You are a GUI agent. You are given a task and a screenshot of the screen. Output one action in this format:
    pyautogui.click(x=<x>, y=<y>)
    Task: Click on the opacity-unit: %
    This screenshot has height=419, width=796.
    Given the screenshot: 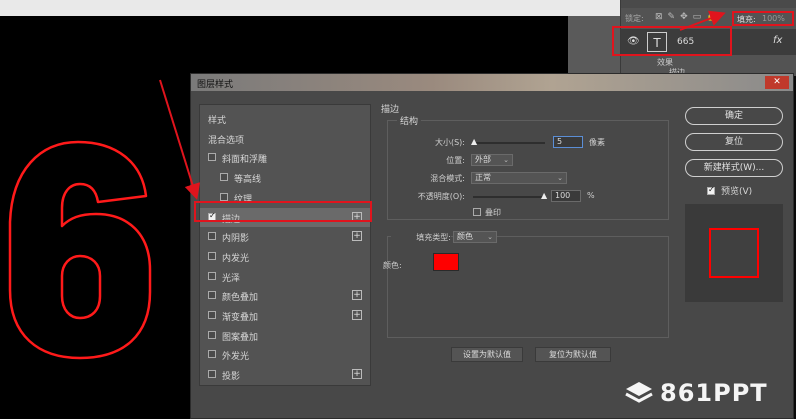 What is the action you would take?
    pyautogui.click(x=591, y=195)
    